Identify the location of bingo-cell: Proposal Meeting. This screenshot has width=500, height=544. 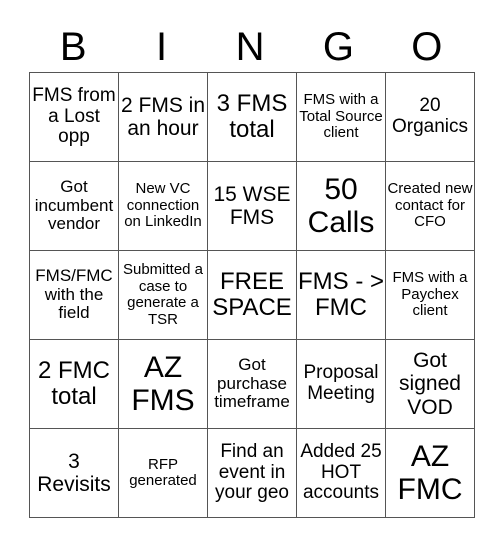
(341, 384).